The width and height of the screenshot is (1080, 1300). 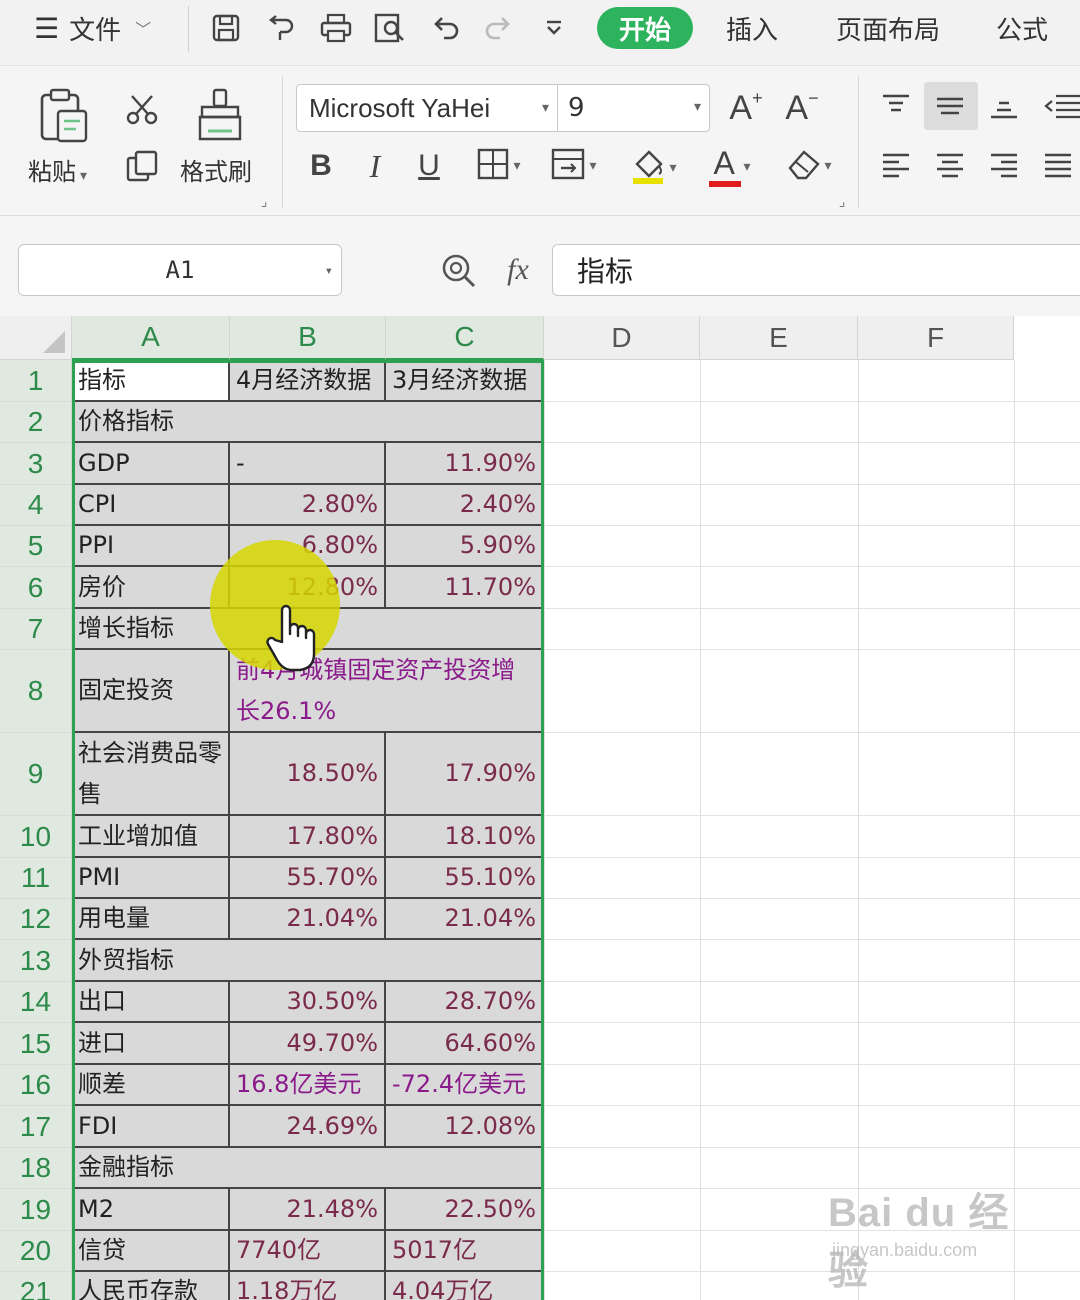 What do you see at coordinates (809, 166) in the screenshot?
I see `clear-format-button: ▾` at bounding box center [809, 166].